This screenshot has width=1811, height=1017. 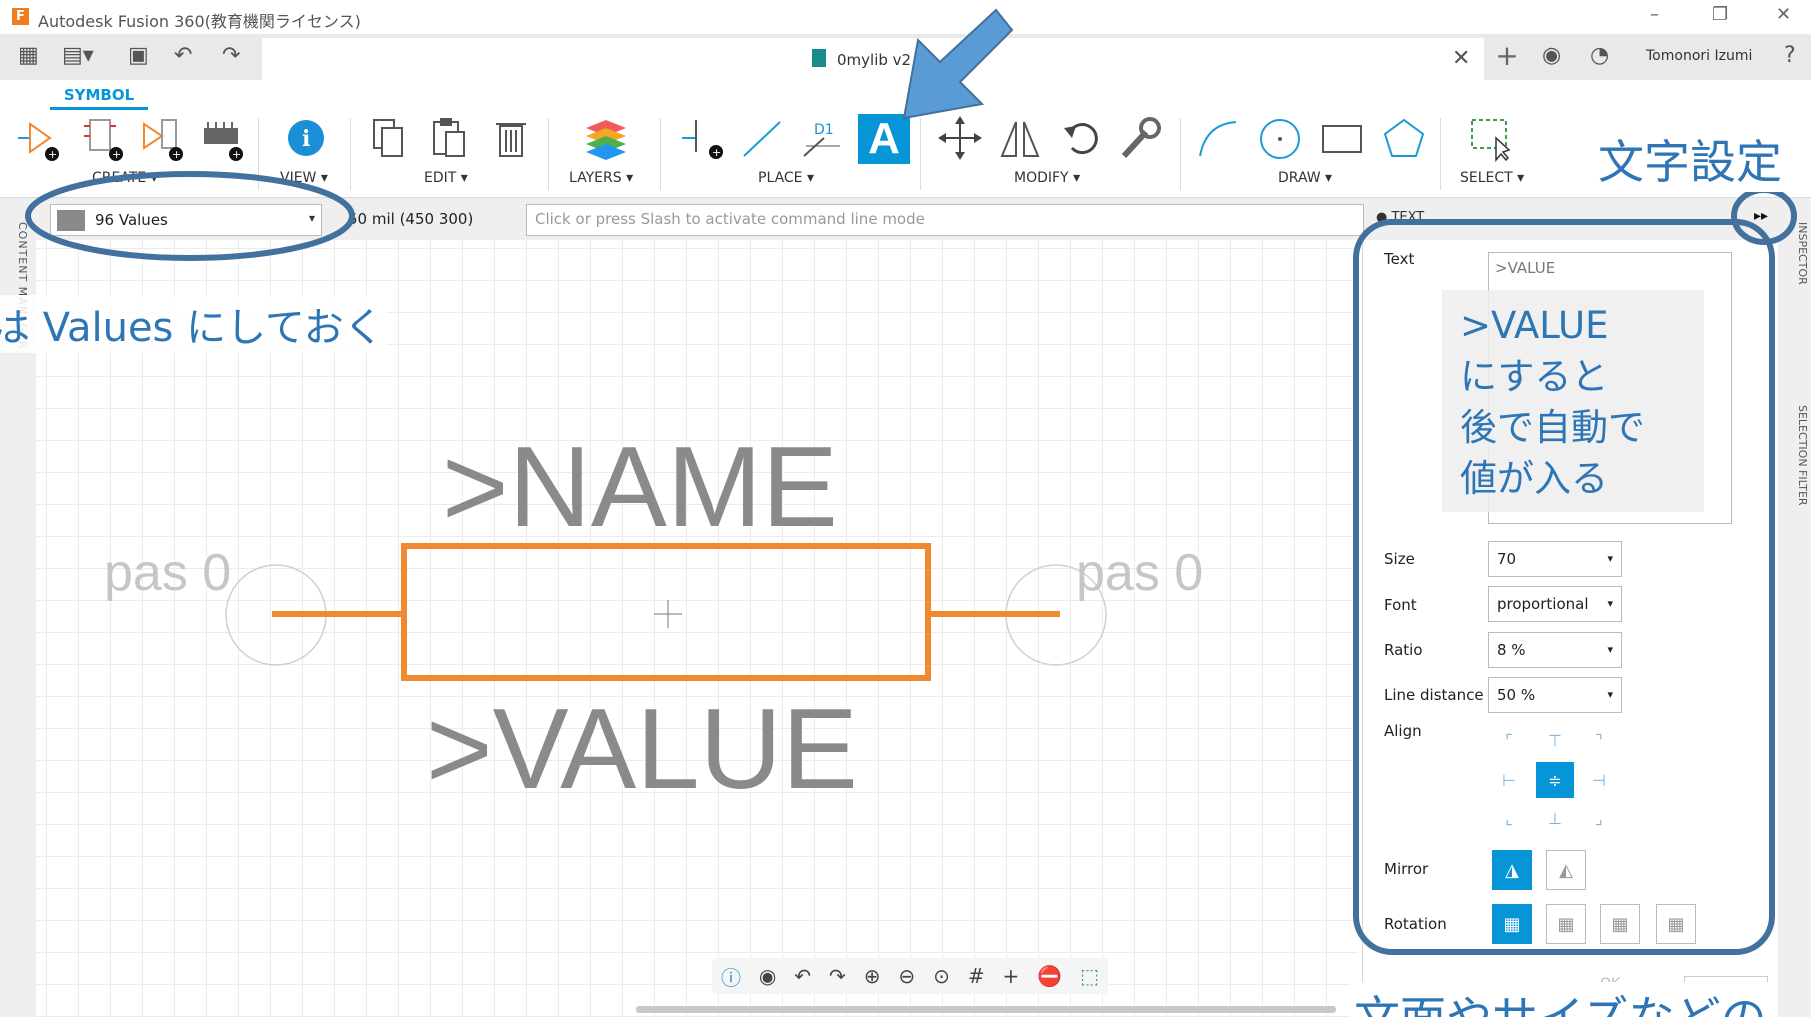 What do you see at coordinates (1509, 740) in the screenshot?
I see `align-top-left-button: ⌜` at bounding box center [1509, 740].